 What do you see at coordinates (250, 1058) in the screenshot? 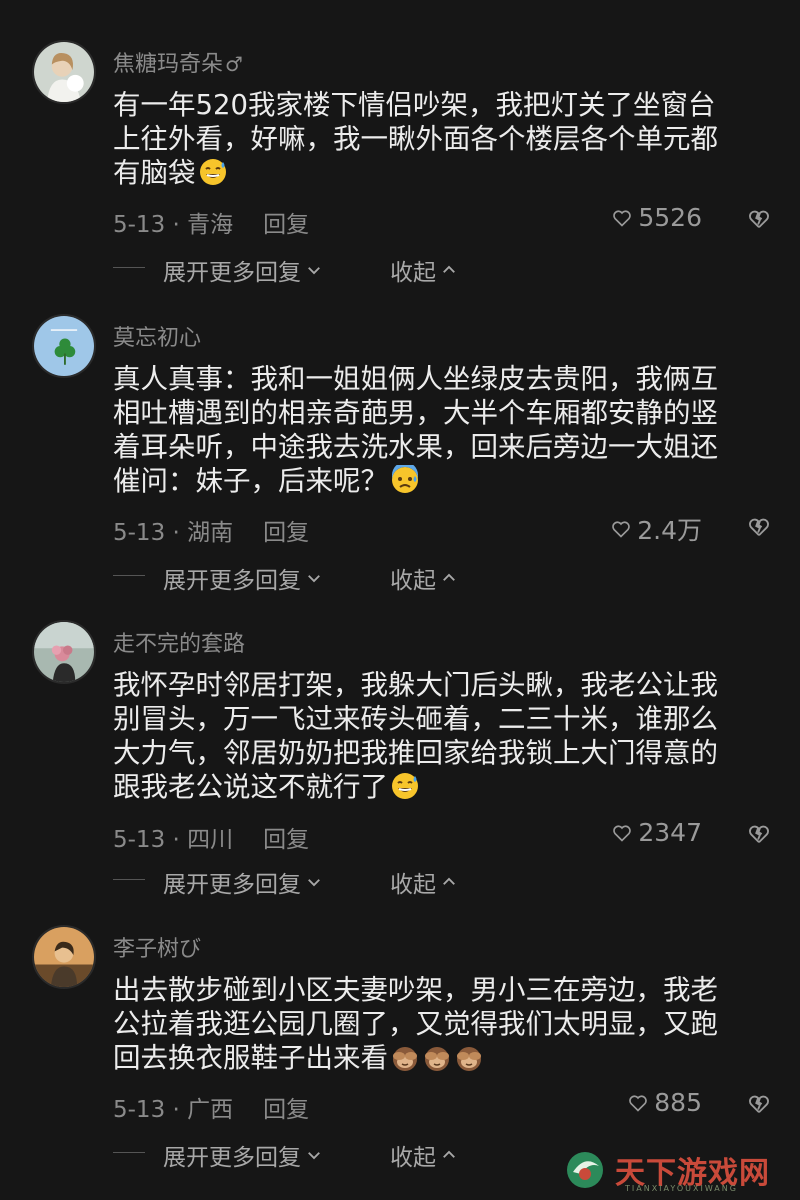
I see `comment-line-text: 回去换衣服鞋子出来看` at bounding box center [250, 1058].